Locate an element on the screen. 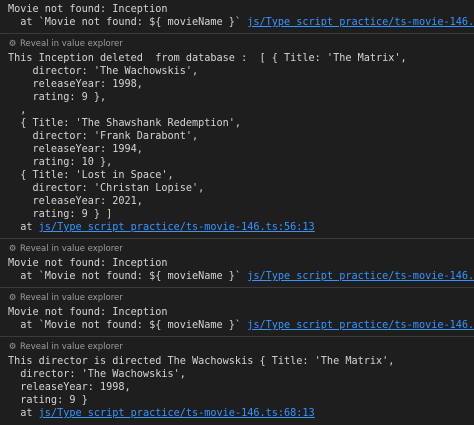 The image size is (474, 425). log-line: { Title: 'Lost in Space', is located at coordinates (91, 175).